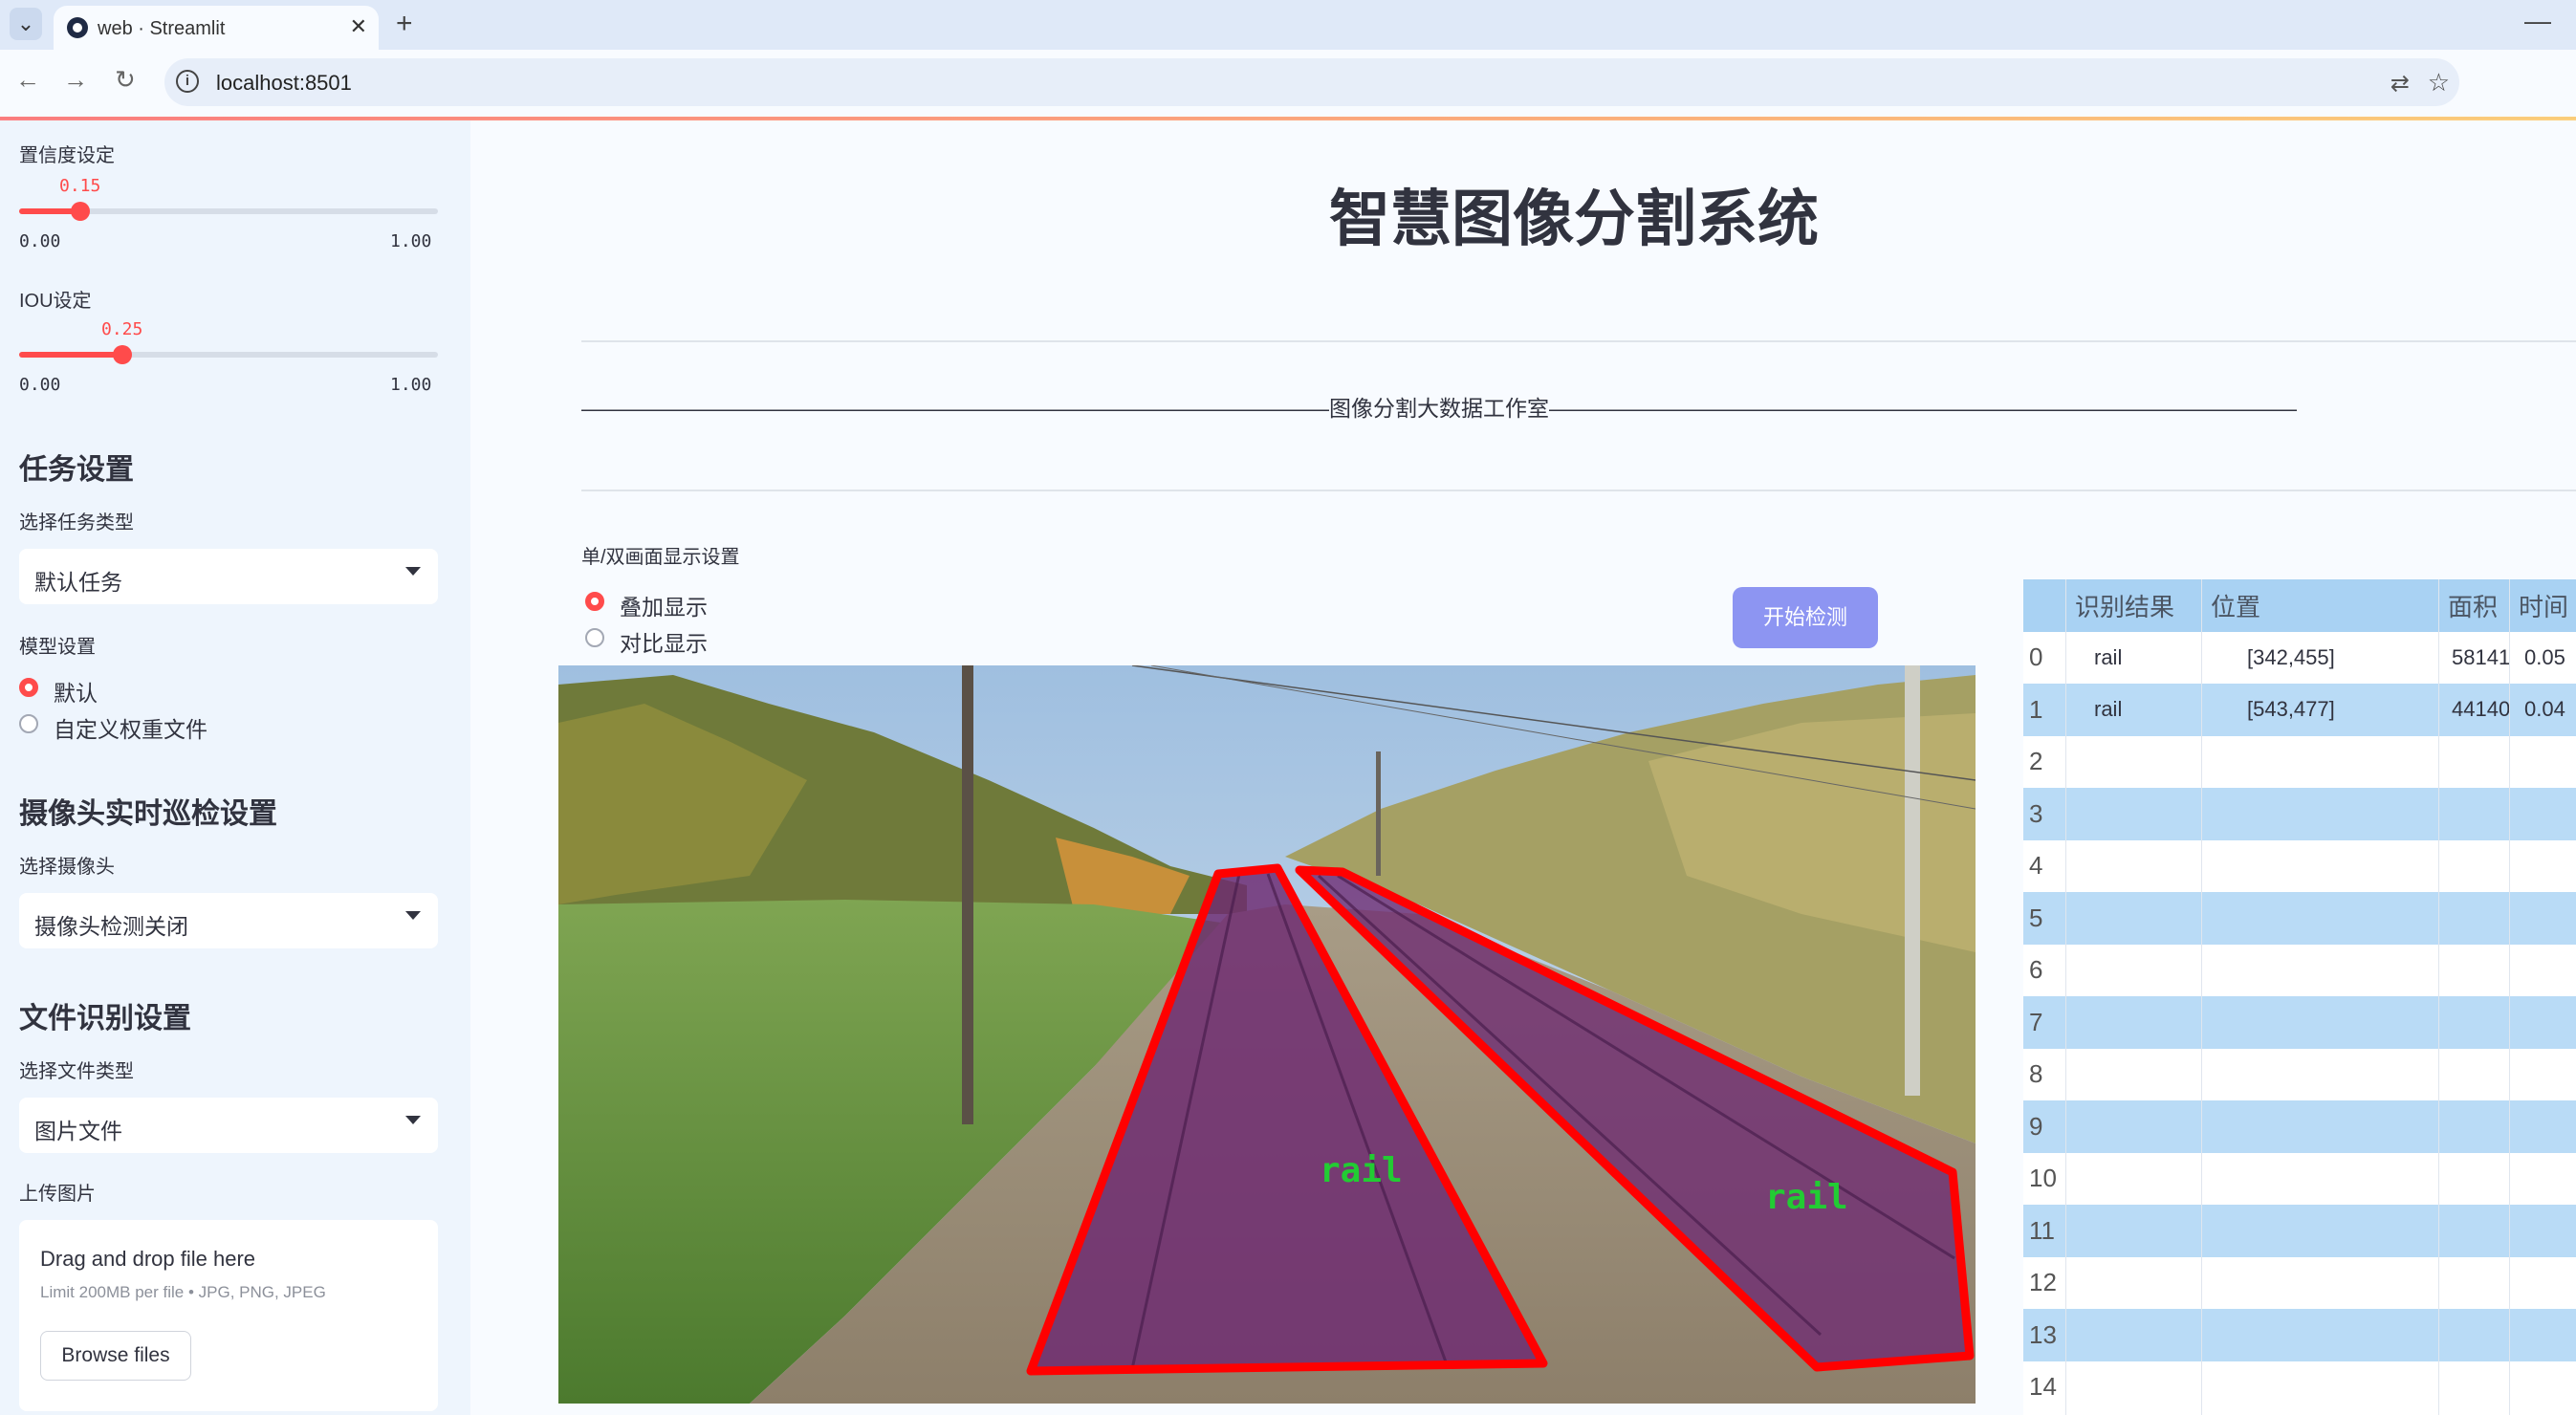  What do you see at coordinates (1578, 341) in the screenshot?
I see `divider-top` at bounding box center [1578, 341].